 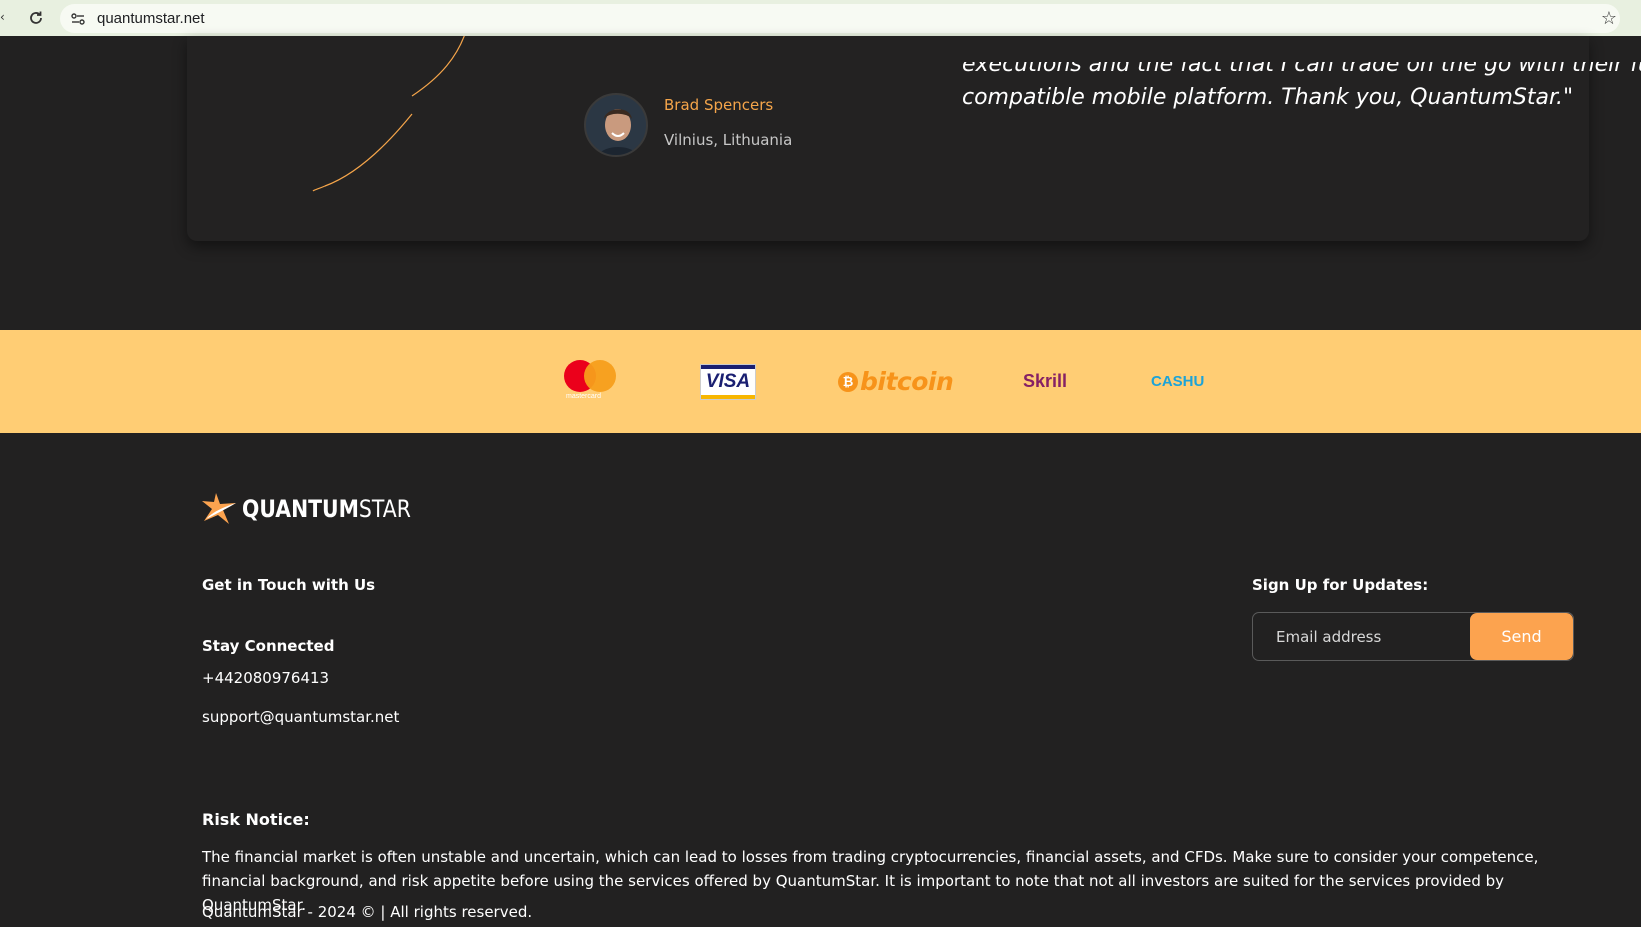 I want to click on send-button: Send, so click(x=1521, y=636).